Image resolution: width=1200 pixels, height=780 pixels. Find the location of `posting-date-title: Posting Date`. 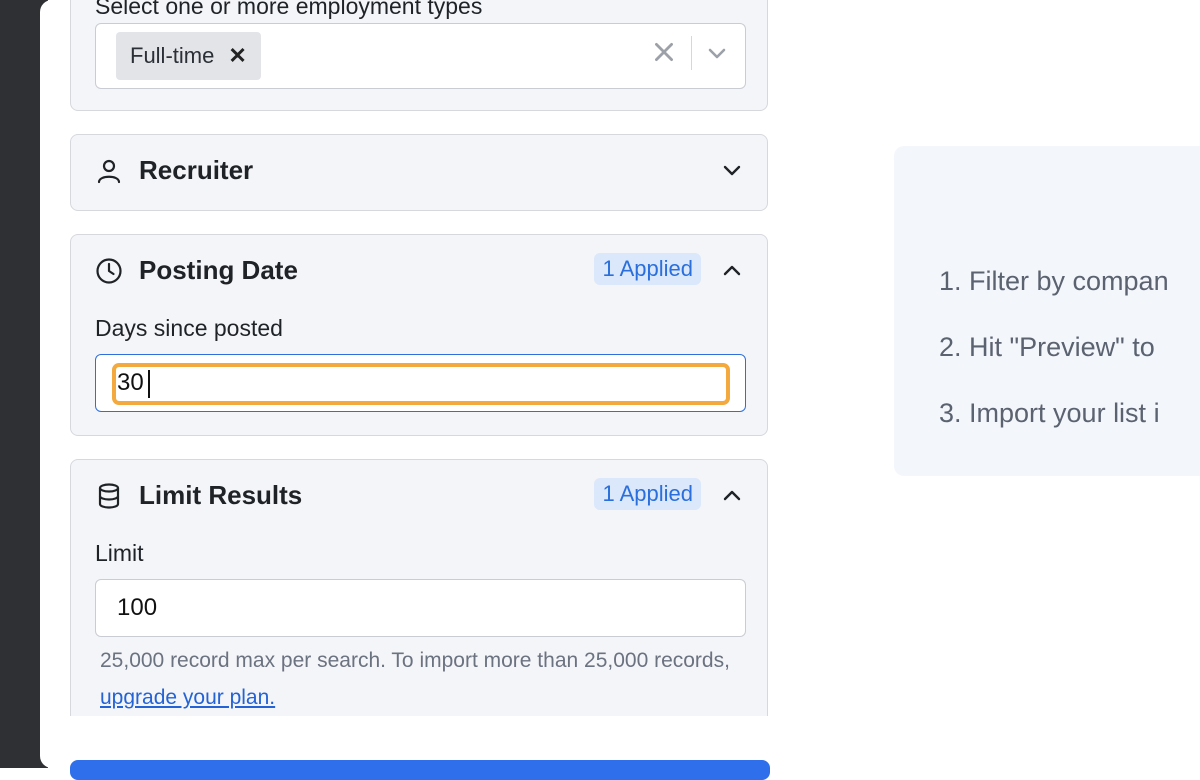

posting-date-title: Posting Date is located at coordinates (218, 270).